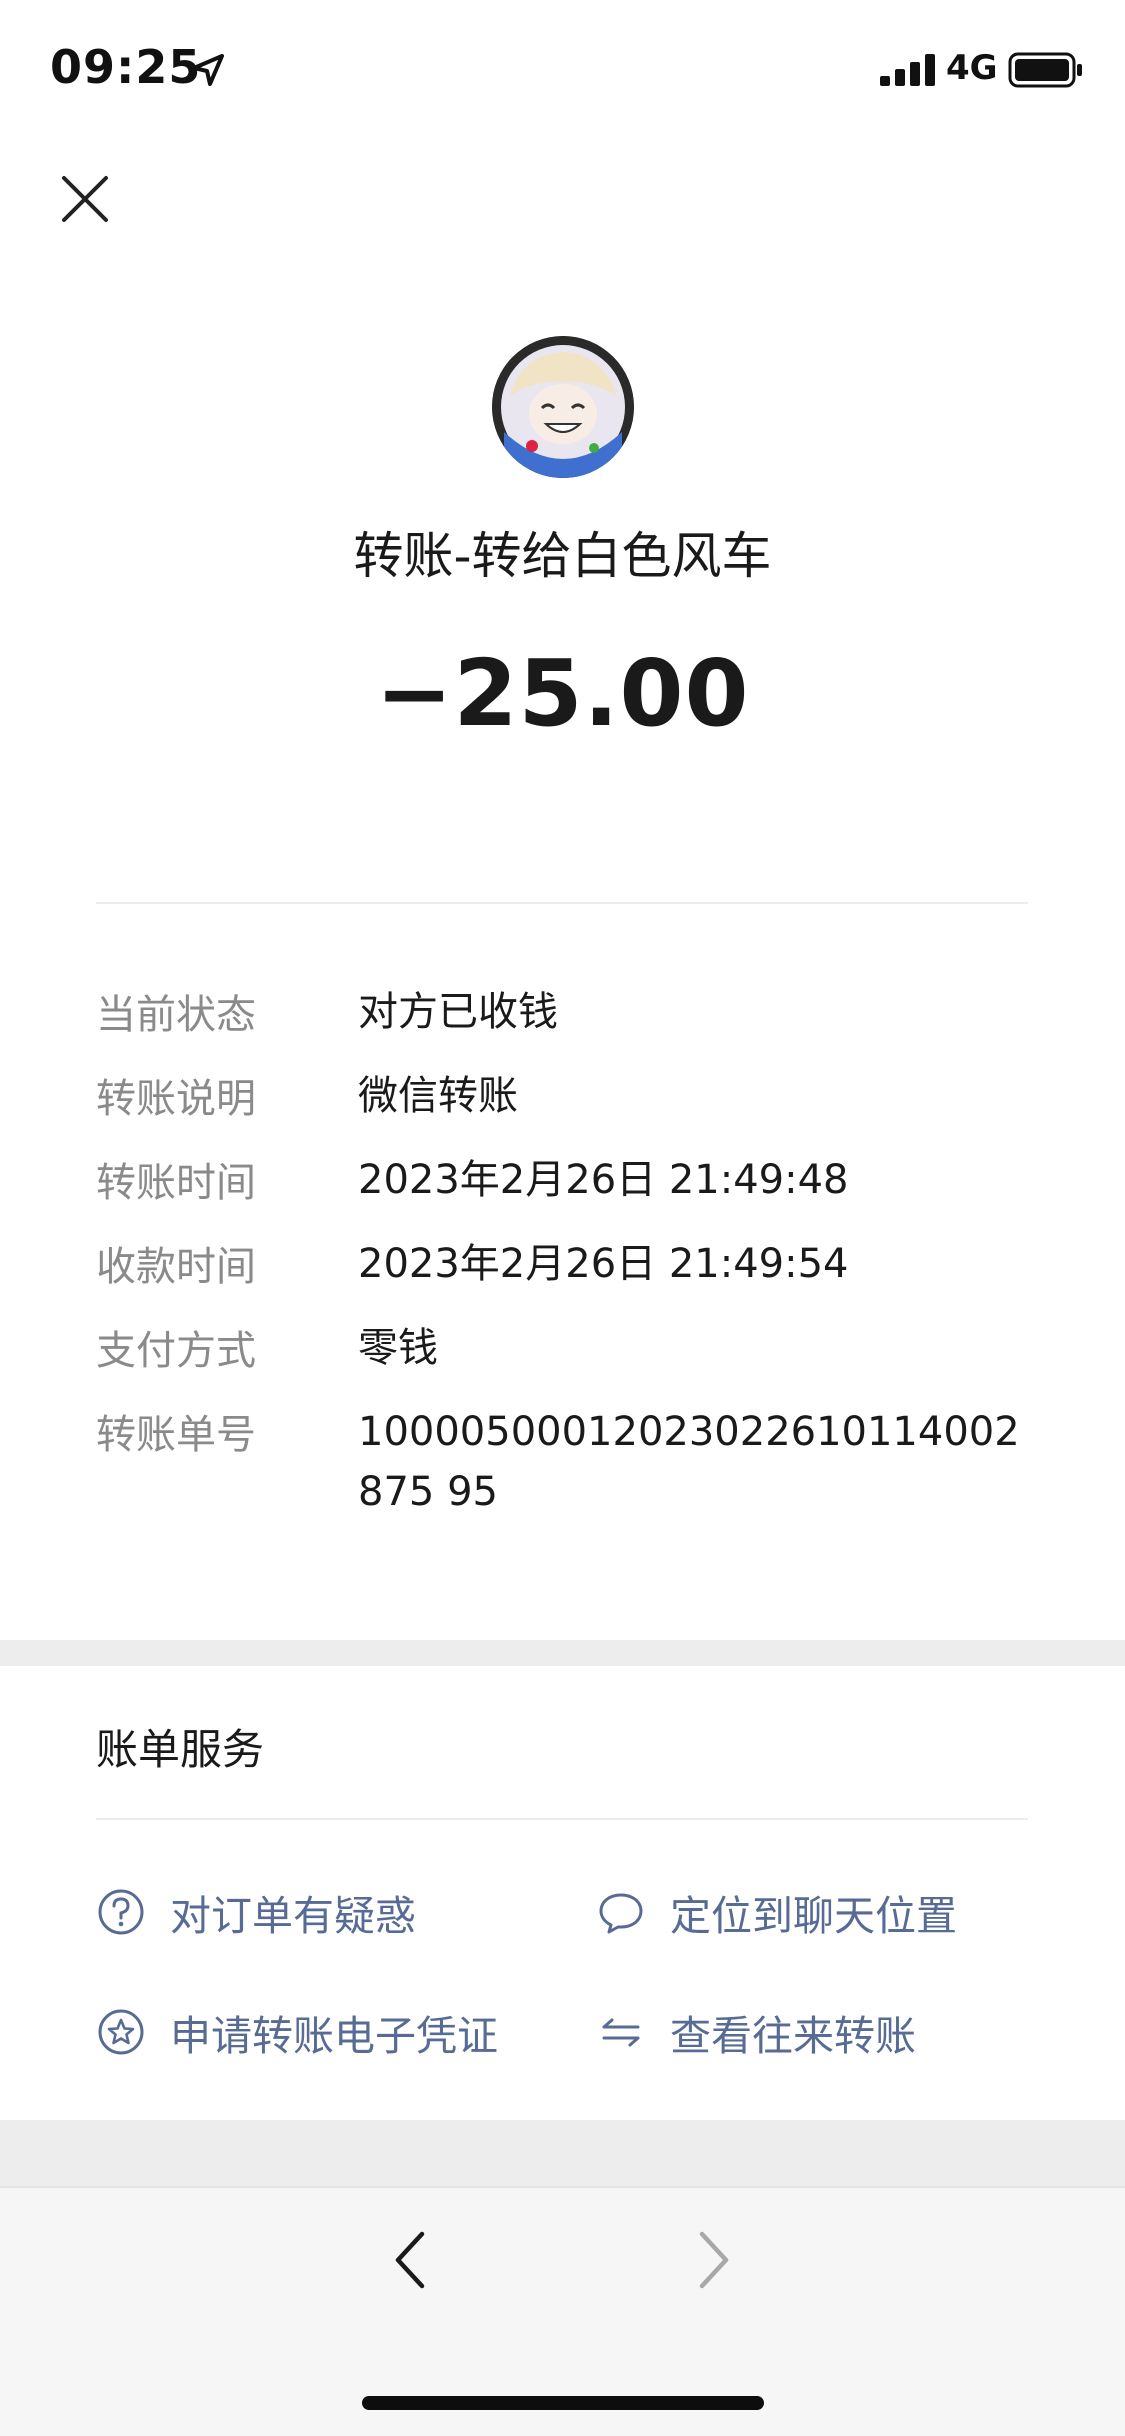 This screenshot has width=1125, height=2436. Describe the element at coordinates (176, 1183) in the screenshot. I see `detail-label: 转账时间` at that location.